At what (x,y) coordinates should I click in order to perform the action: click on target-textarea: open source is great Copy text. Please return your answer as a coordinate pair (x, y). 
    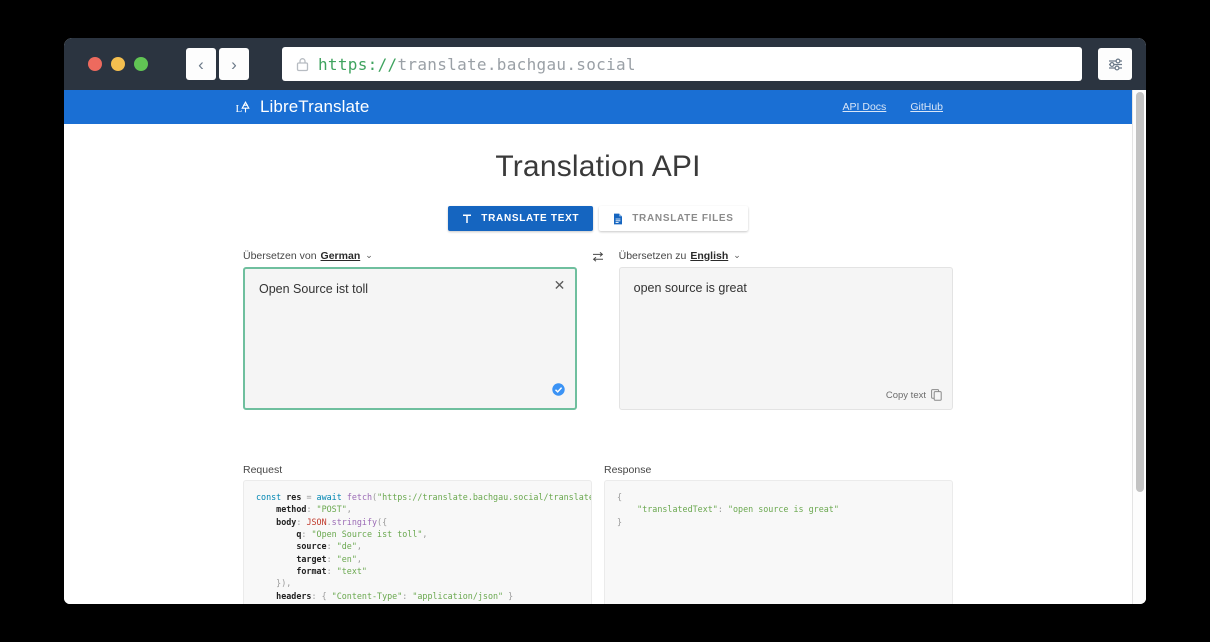
    Looking at the image, I should click on (785, 338).